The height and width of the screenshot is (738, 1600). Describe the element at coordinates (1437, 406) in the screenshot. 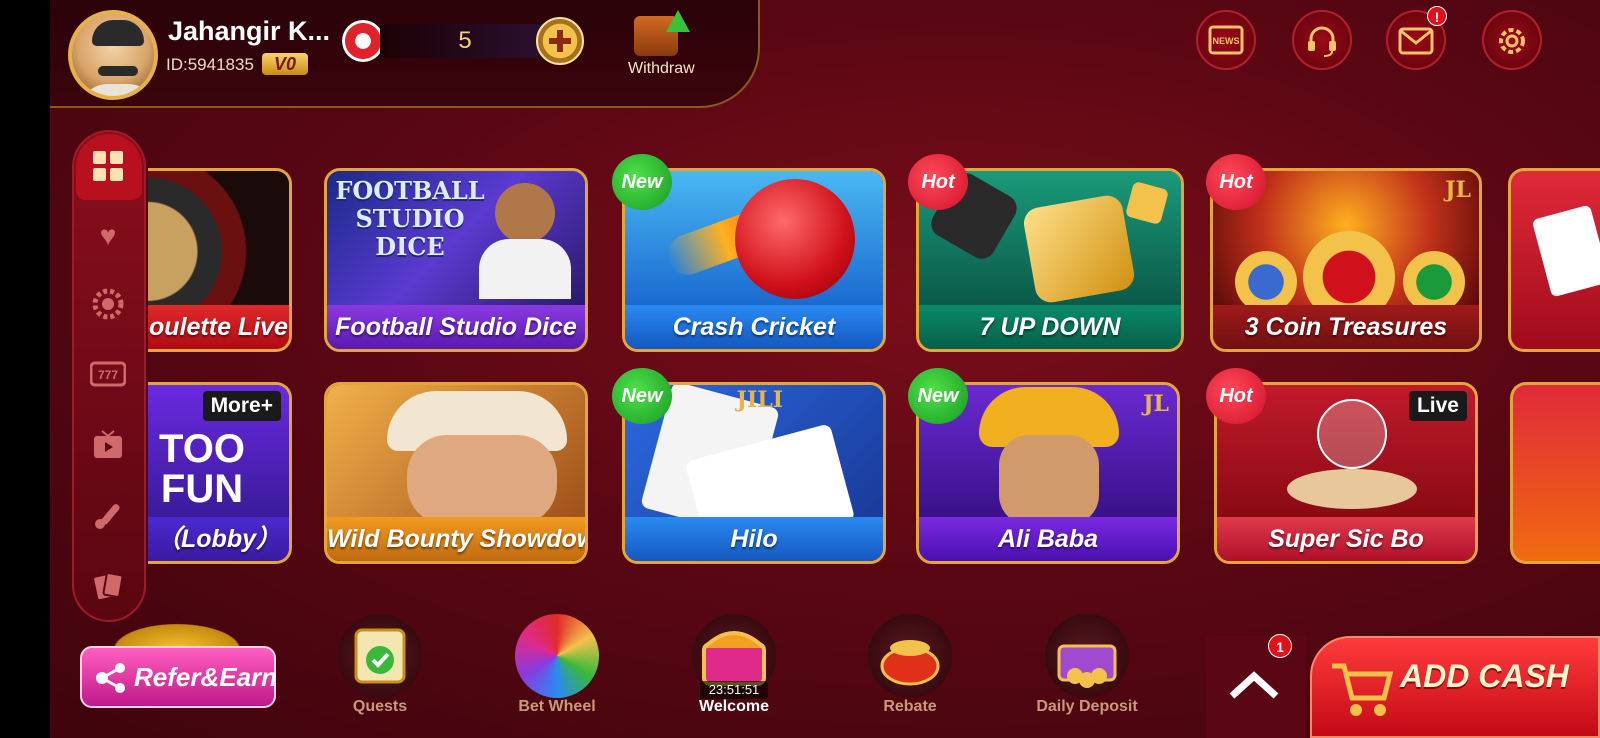

I see `live-badge: Live` at that location.